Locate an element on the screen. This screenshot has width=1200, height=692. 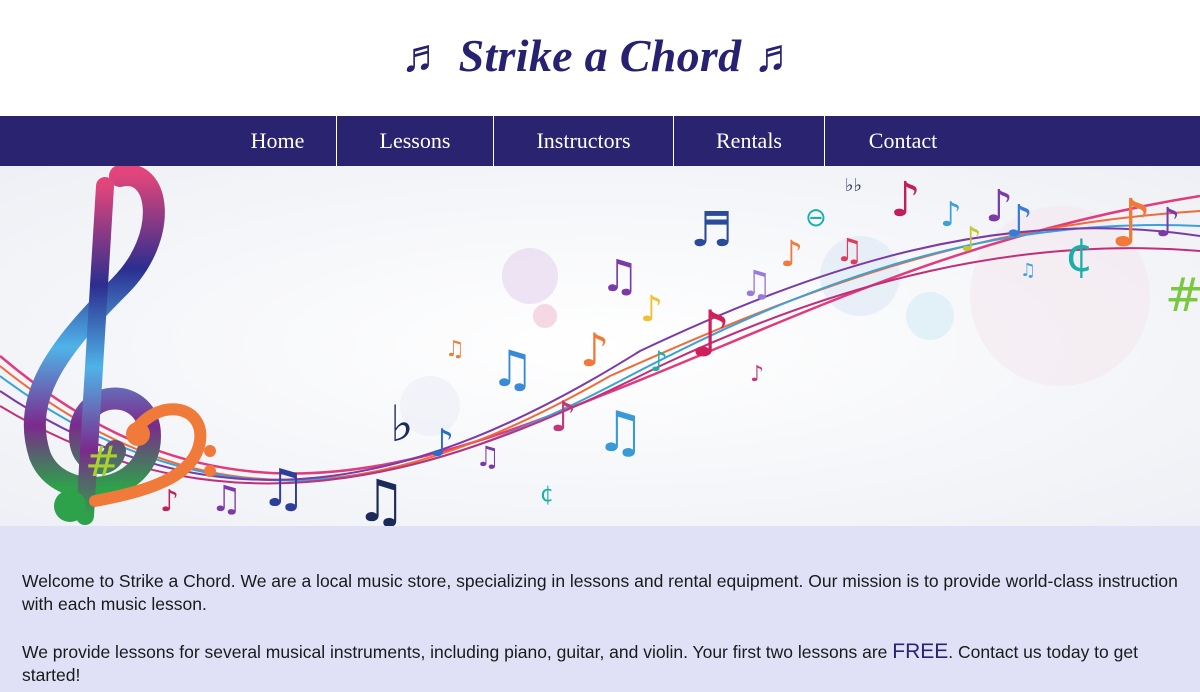
nav-item-instructors: Instructors is located at coordinates (584, 141).